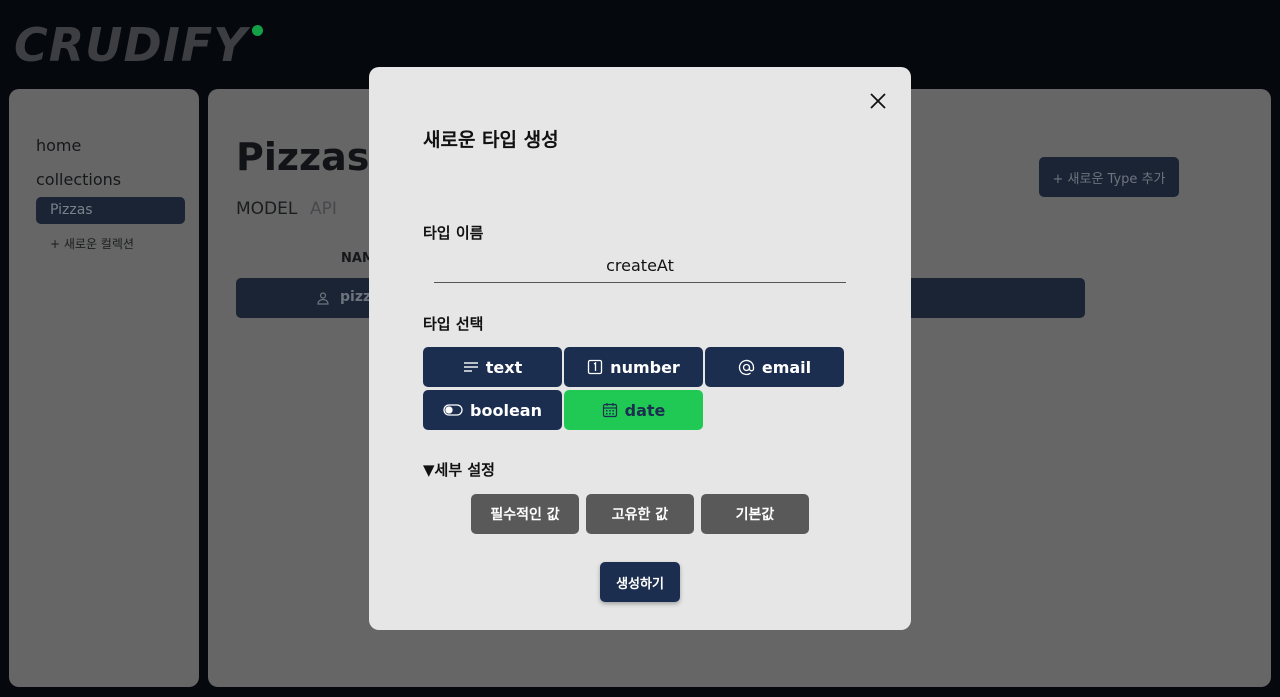 The image size is (1280, 697). What do you see at coordinates (506, 410) in the screenshot?
I see `type-button-label: boolean` at bounding box center [506, 410].